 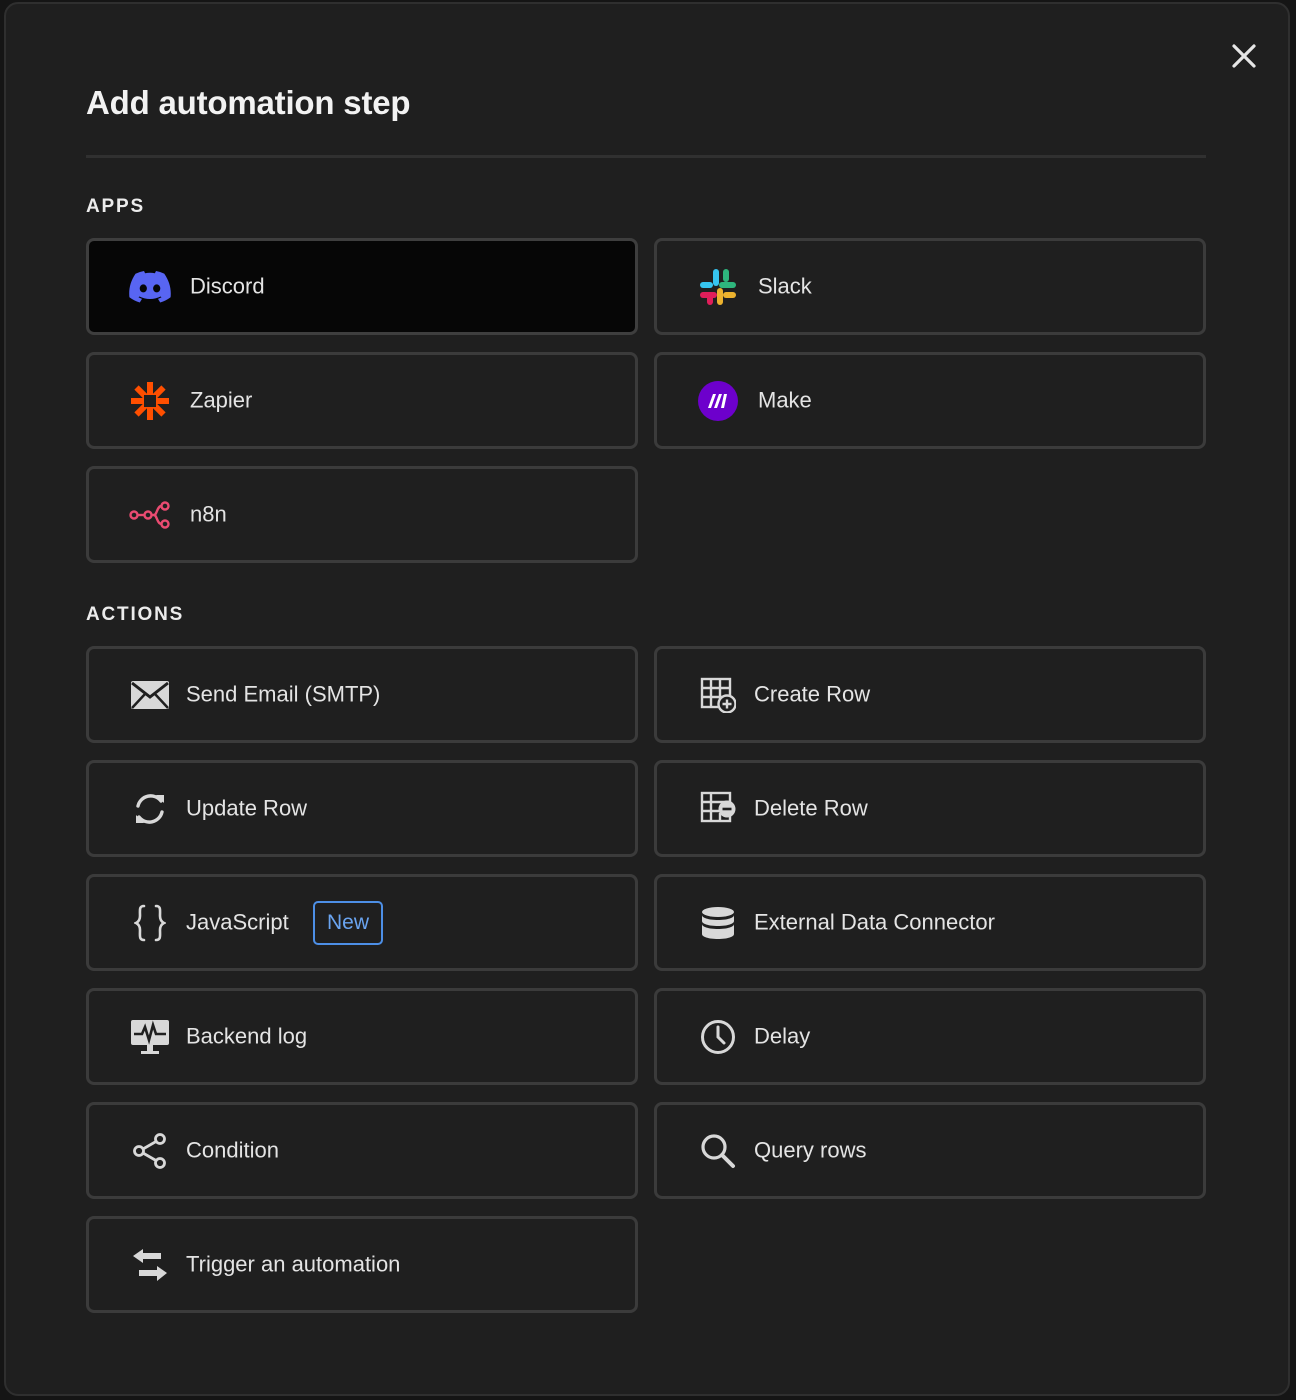 I want to click on table-add-icon, so click(x=718, y=695).